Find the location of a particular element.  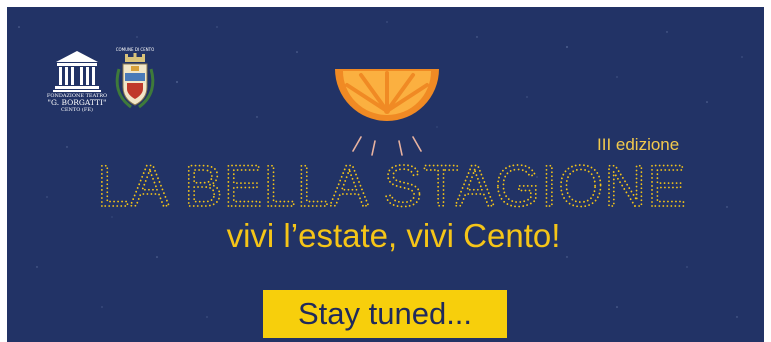

event-title: LA BELLA STAGIONE is located at coordinates (391, 185).